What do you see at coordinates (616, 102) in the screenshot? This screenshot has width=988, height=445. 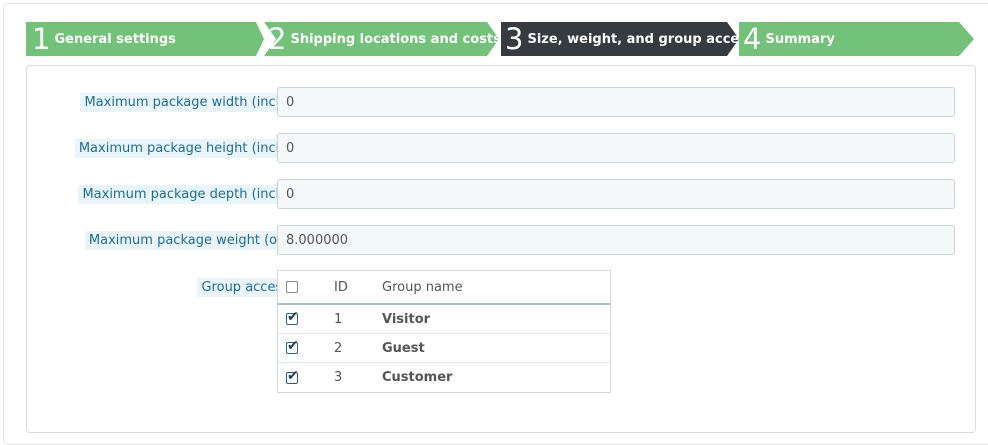 I see `width-input` at bounding box center [616, 102].